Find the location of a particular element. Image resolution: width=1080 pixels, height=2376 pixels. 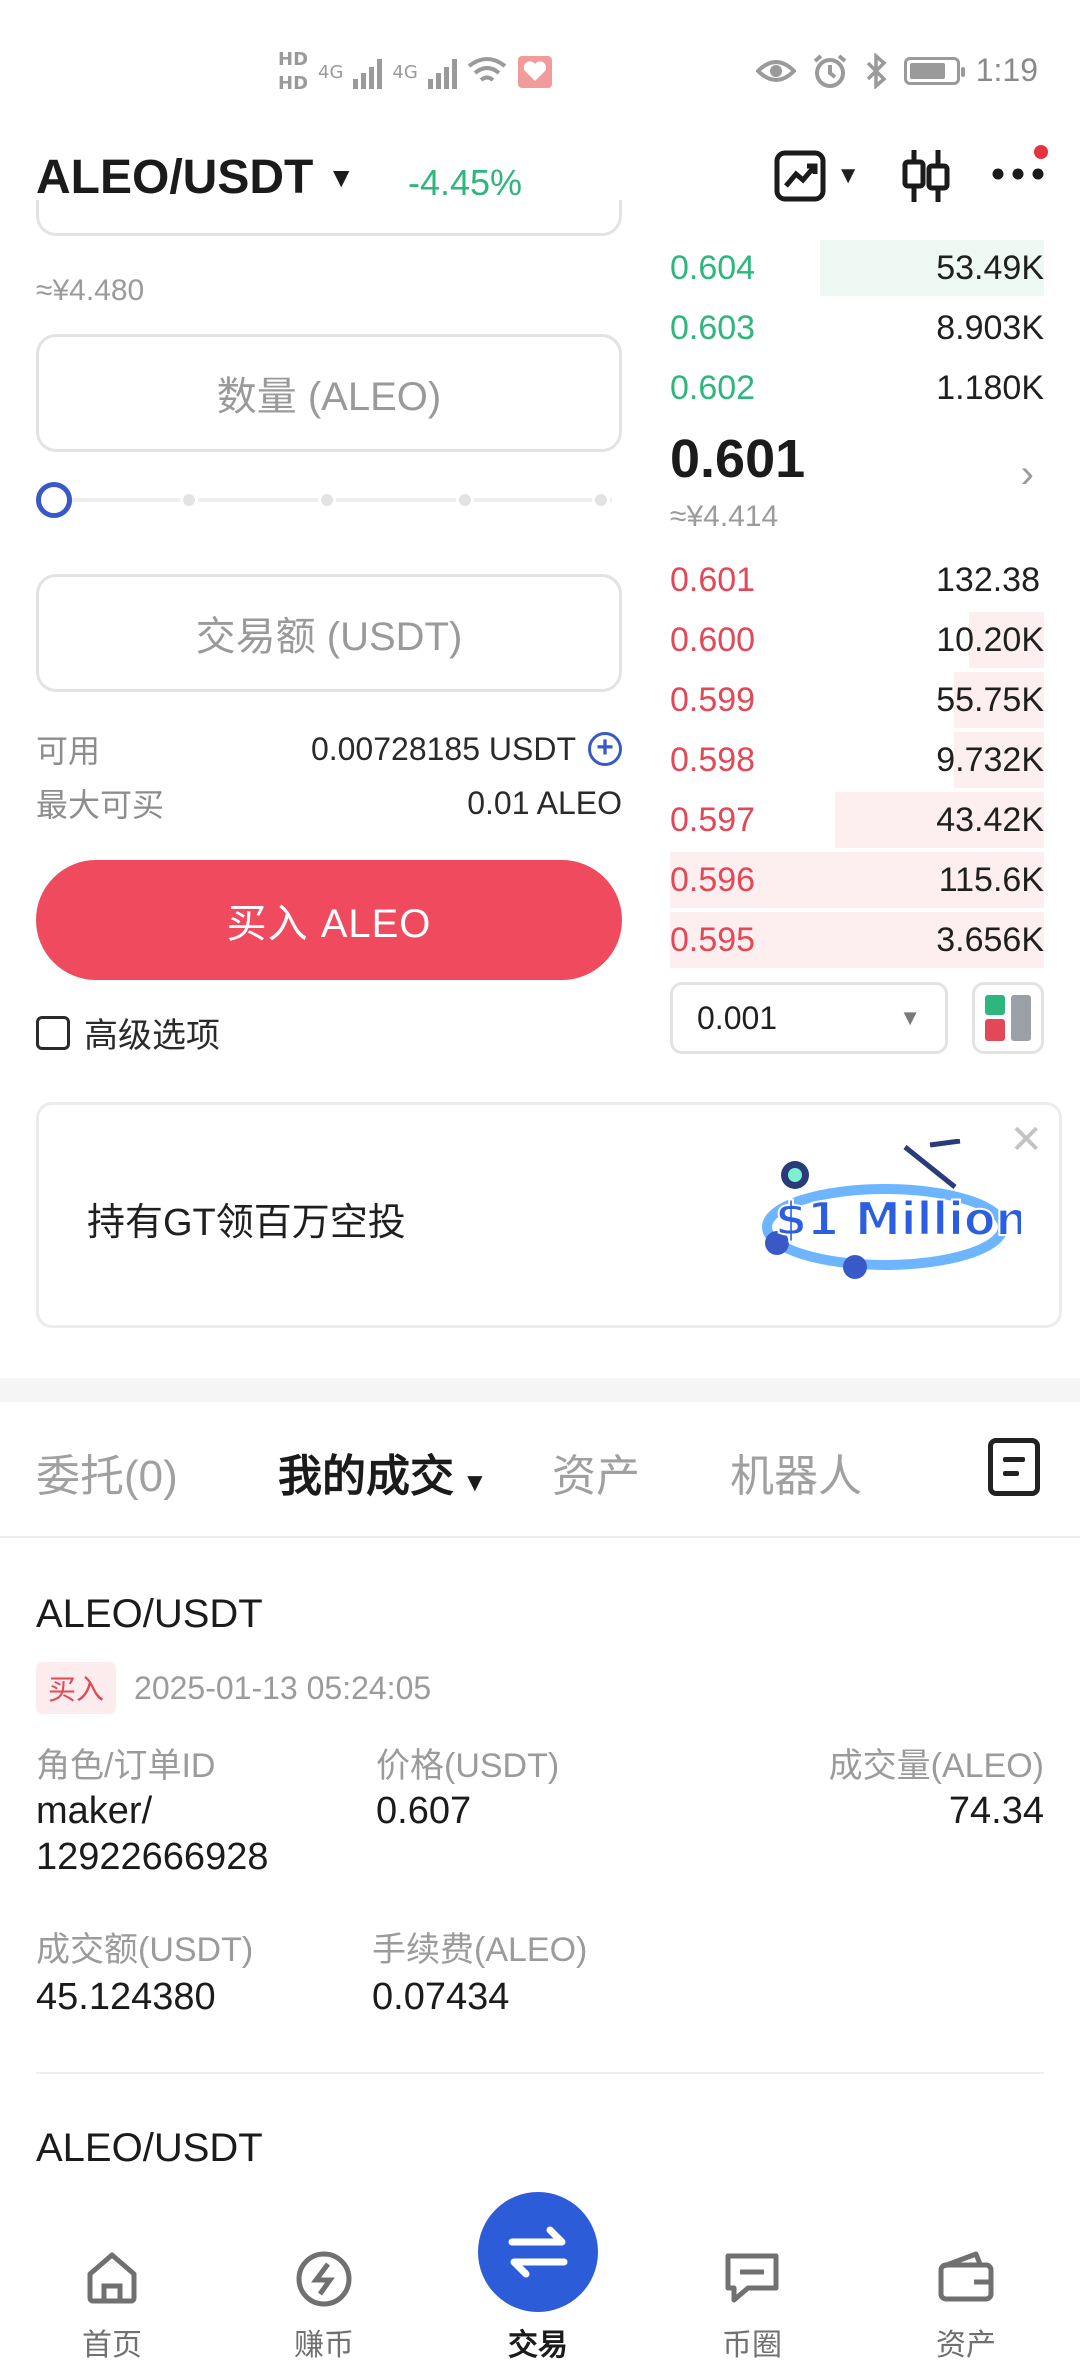

nav-trade: 交易 is located at coordinates (538, 2284).